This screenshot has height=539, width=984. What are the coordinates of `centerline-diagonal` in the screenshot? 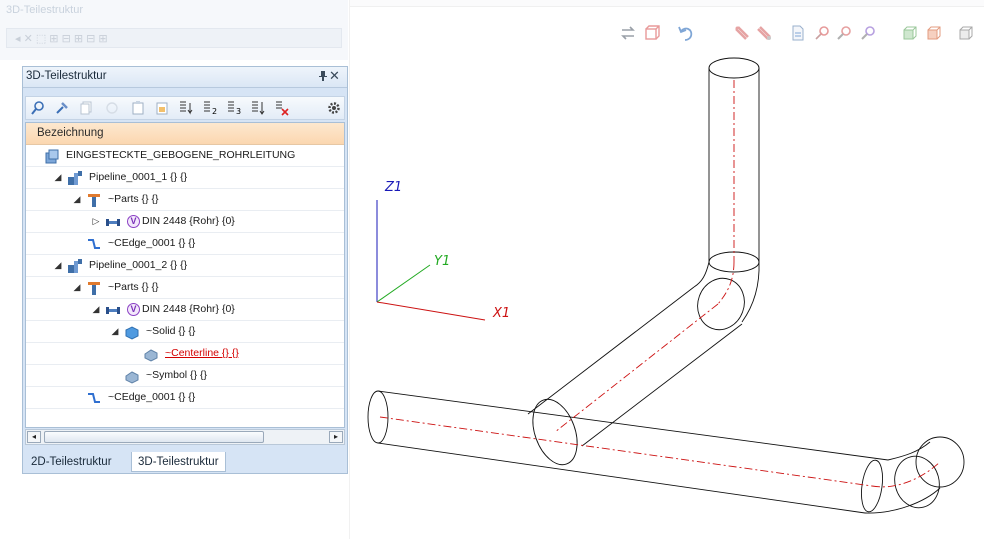 It's located at (636, 368).